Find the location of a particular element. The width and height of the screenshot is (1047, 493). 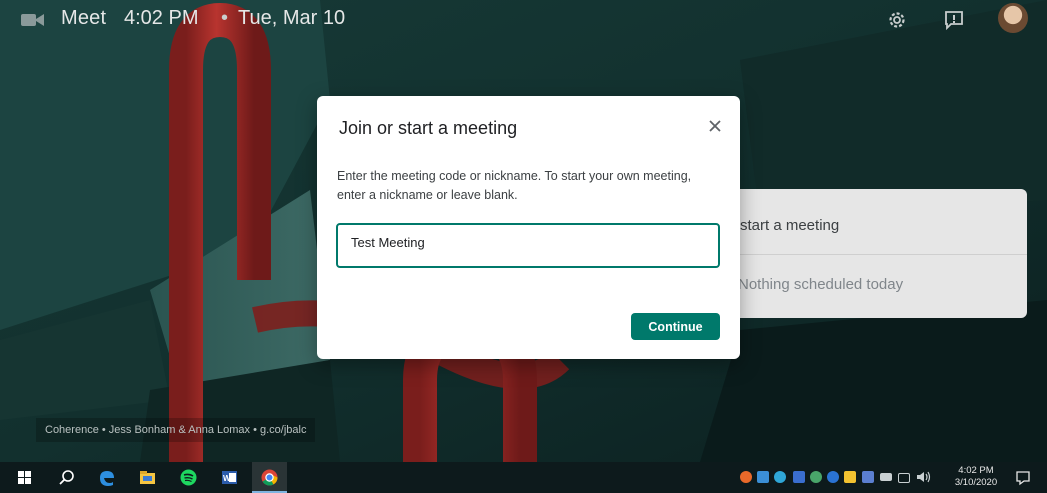

chrome-icon is located at coordinates (269, 477).